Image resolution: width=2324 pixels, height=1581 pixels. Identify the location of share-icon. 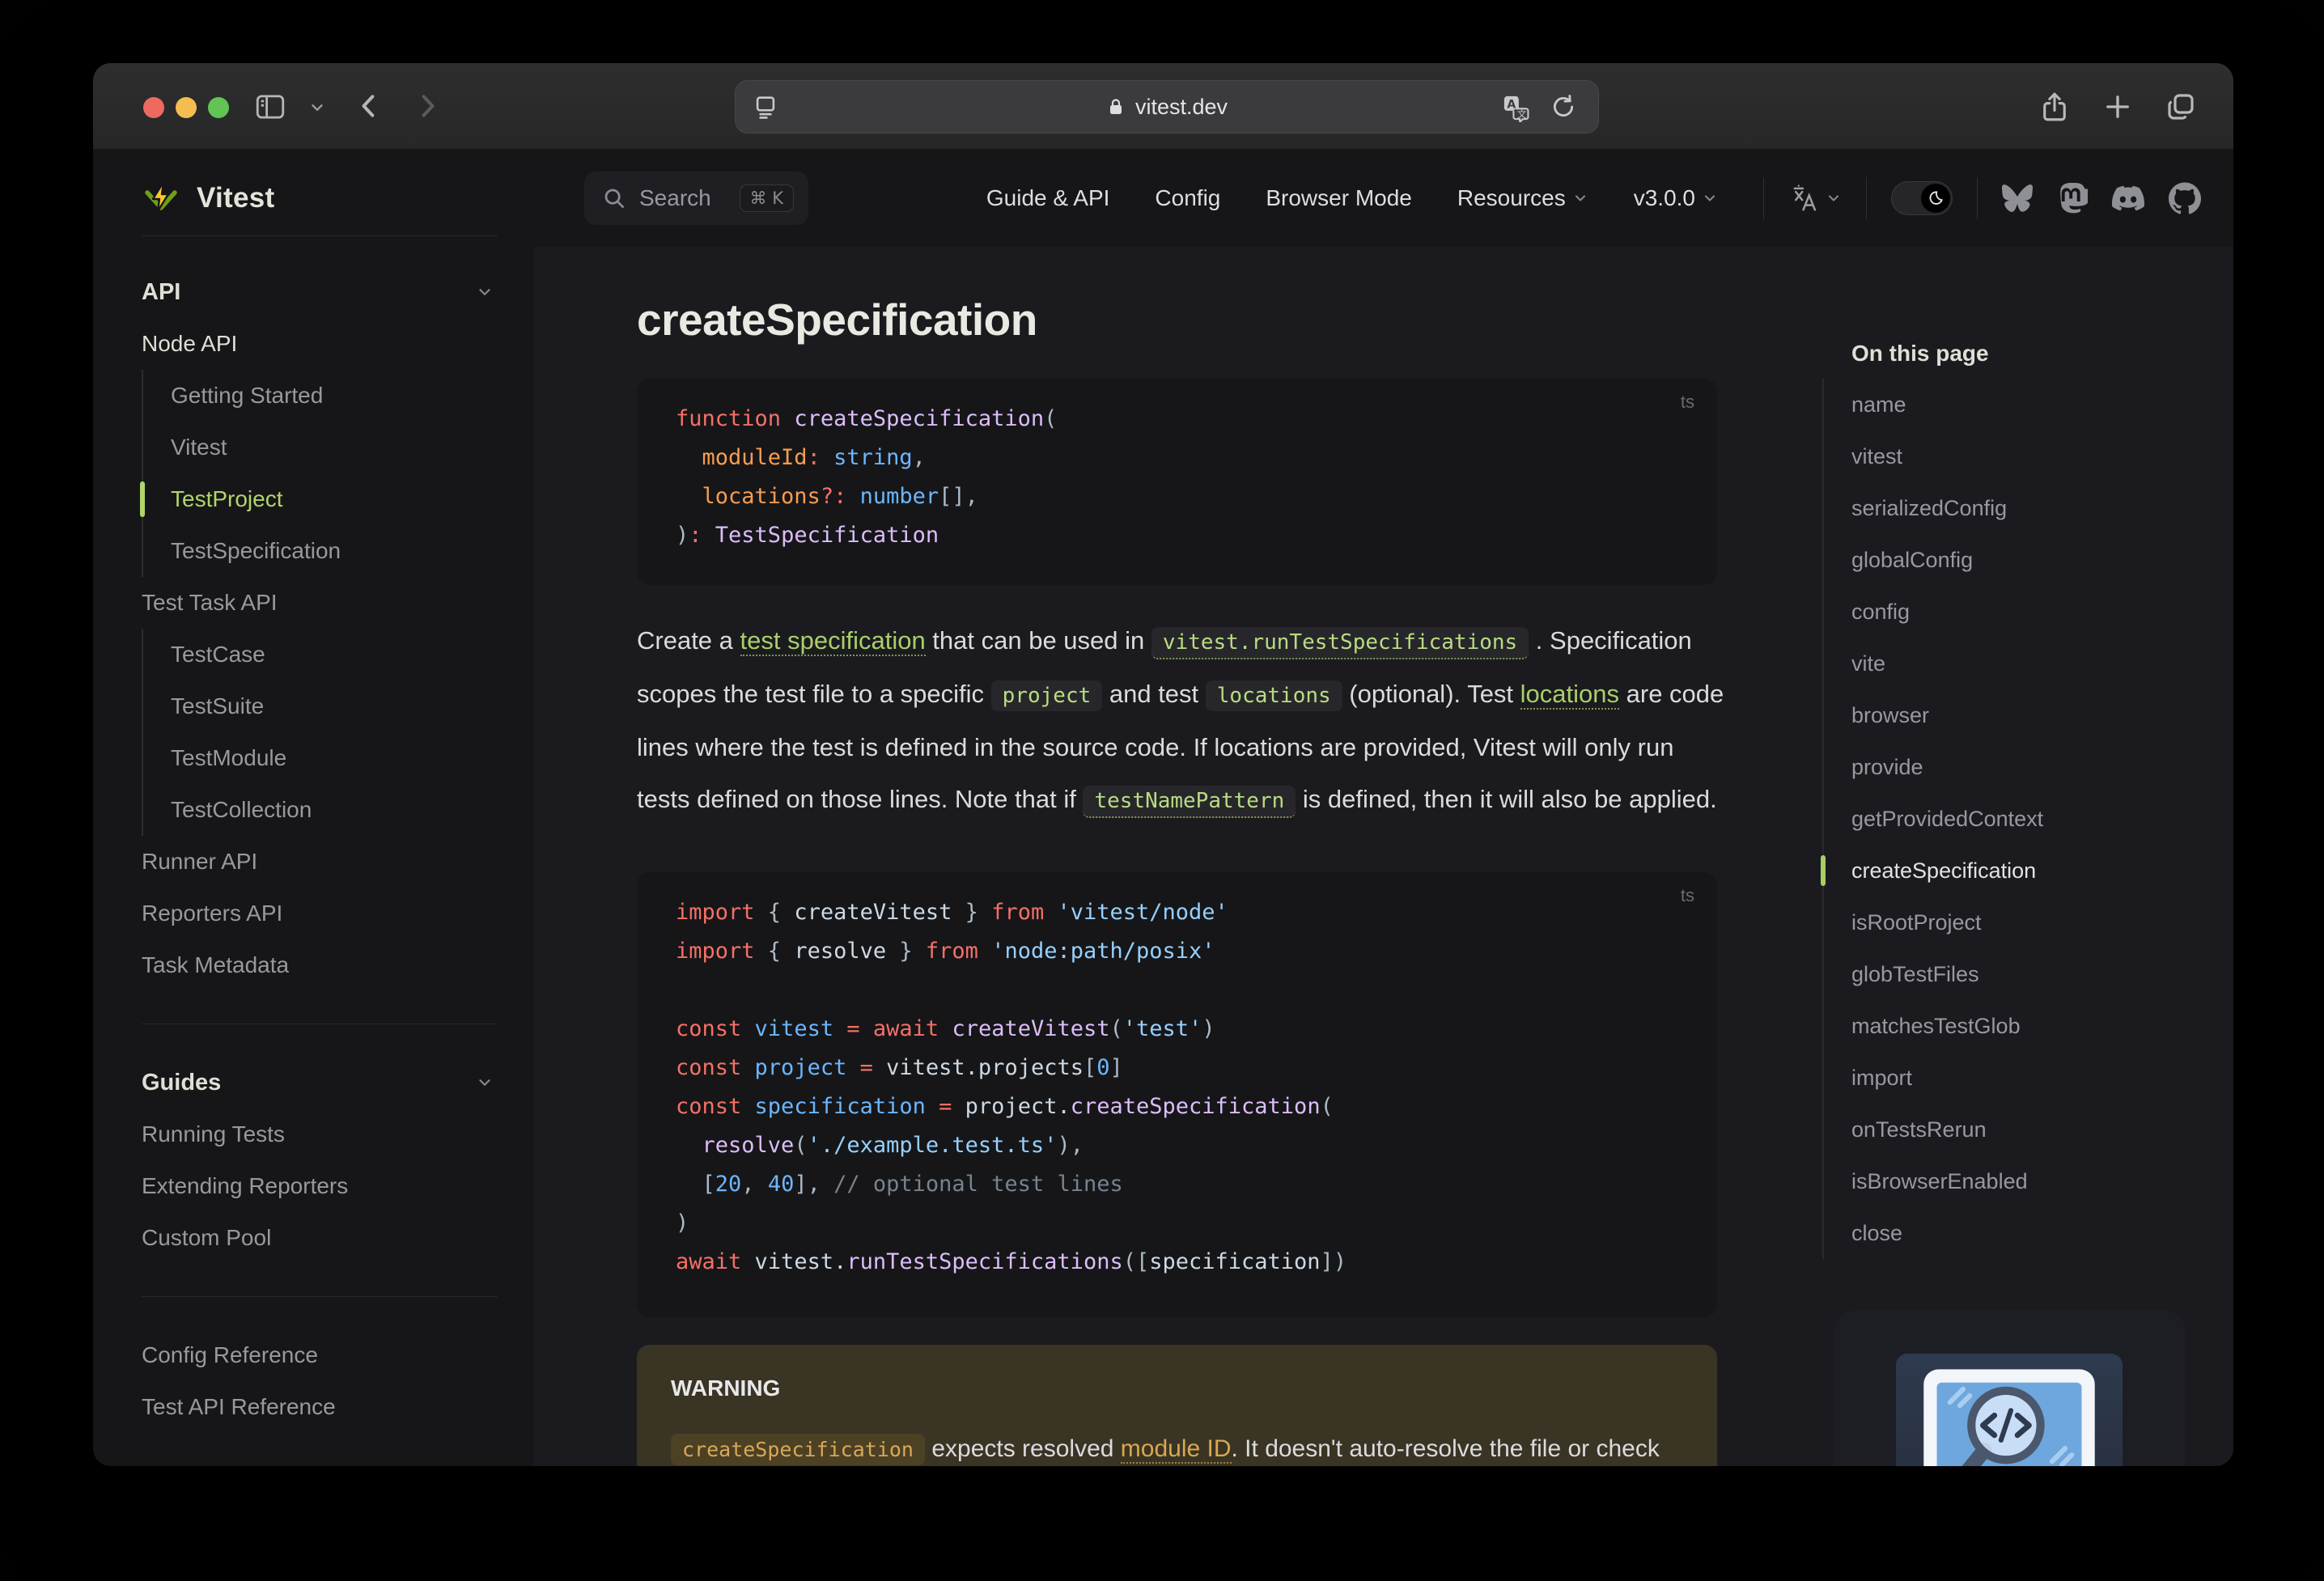
(2055, 107).